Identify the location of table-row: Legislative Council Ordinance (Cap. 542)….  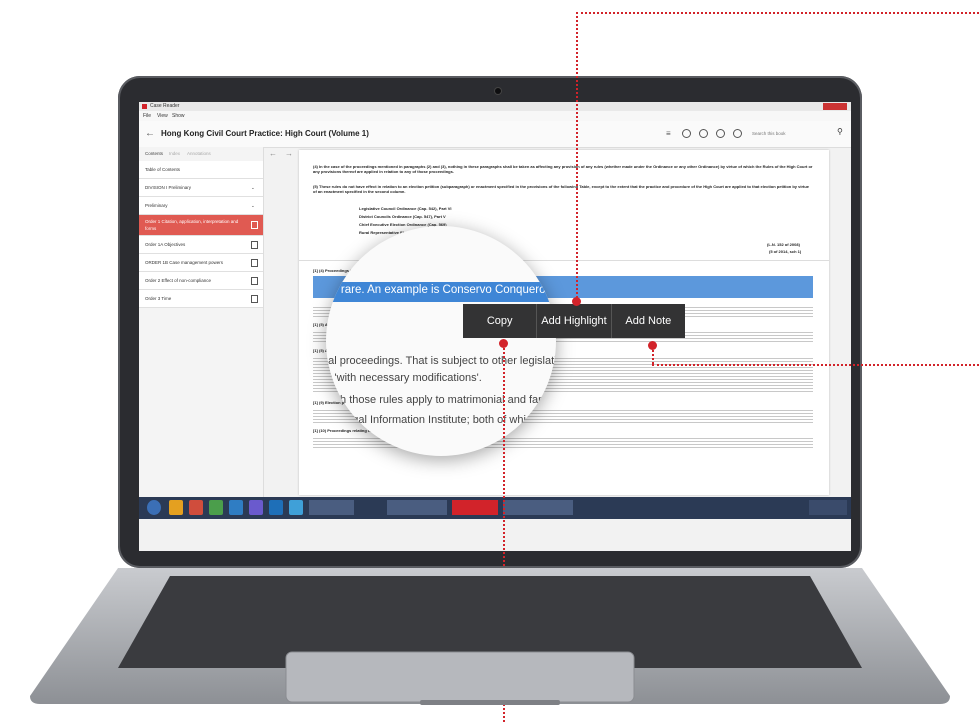
(405, 208).